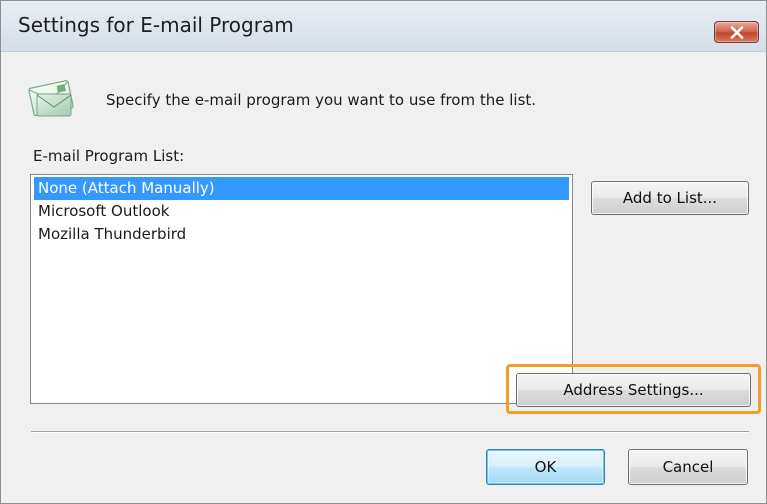 Image resolution: width=767 pixels, height=504 pixels. I want to click on close-button, so click(736, 32).